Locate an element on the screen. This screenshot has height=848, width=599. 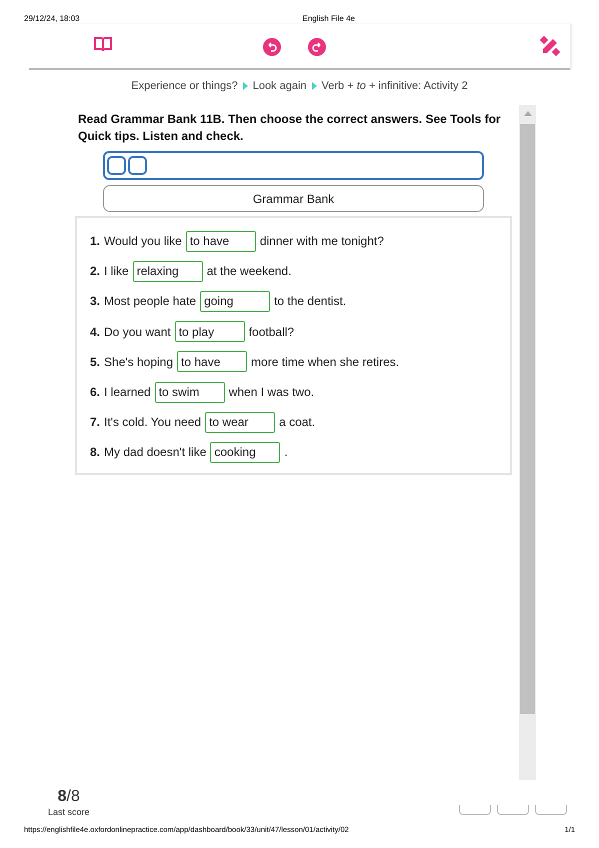
question-number: 5. is located at coordinates (95, 362).